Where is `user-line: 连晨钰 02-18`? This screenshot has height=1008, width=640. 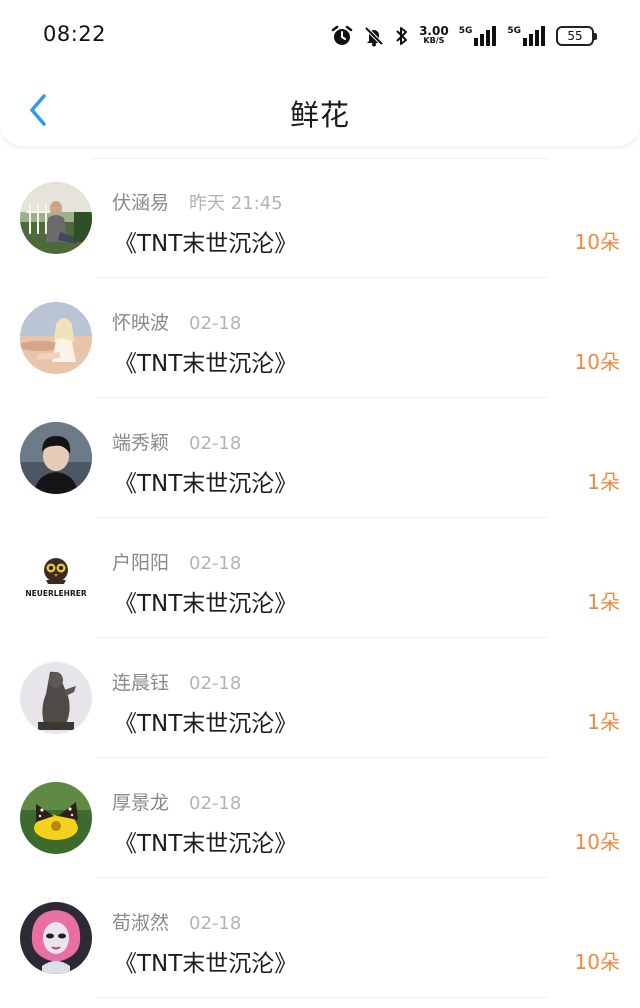
user-line: 连晨钰 02-18 is located at coordinates (176, 681).